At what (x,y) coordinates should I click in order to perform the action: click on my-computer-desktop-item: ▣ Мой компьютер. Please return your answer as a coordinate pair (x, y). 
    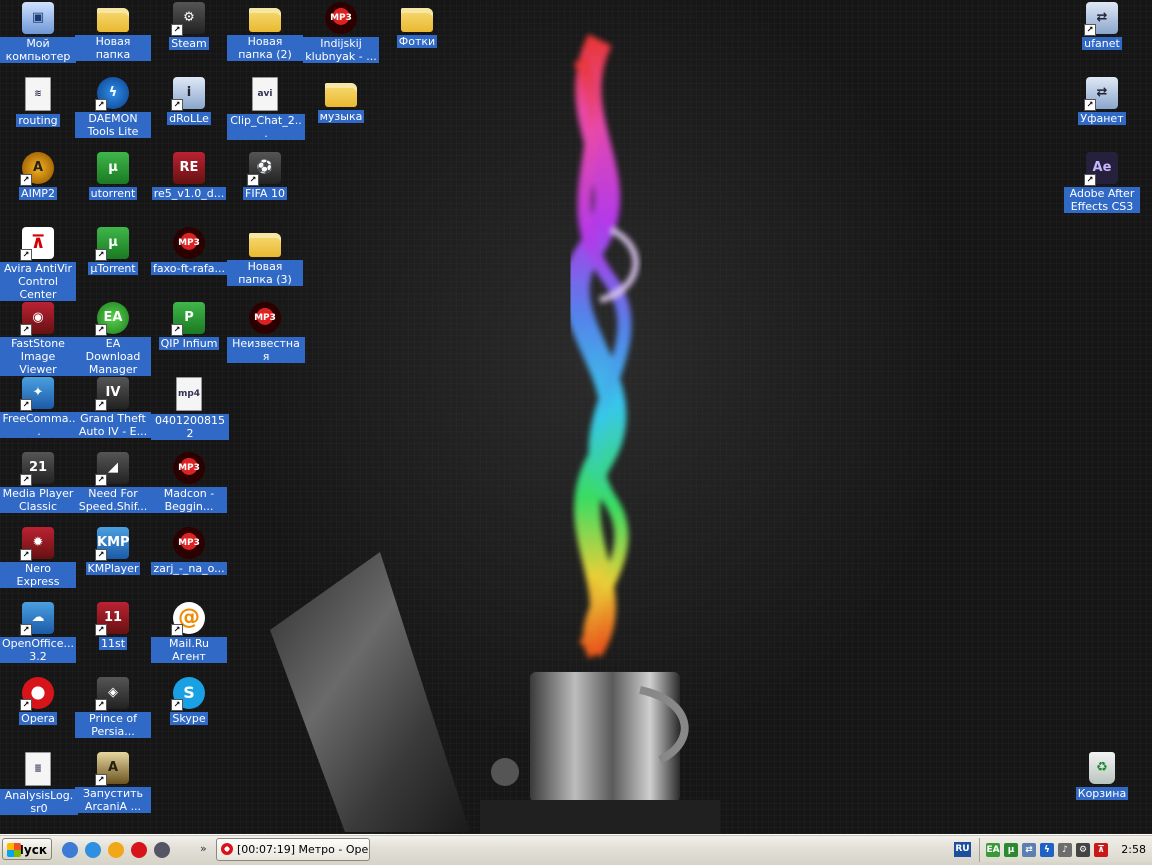
    Looking at the image, I should click on (38, 32).